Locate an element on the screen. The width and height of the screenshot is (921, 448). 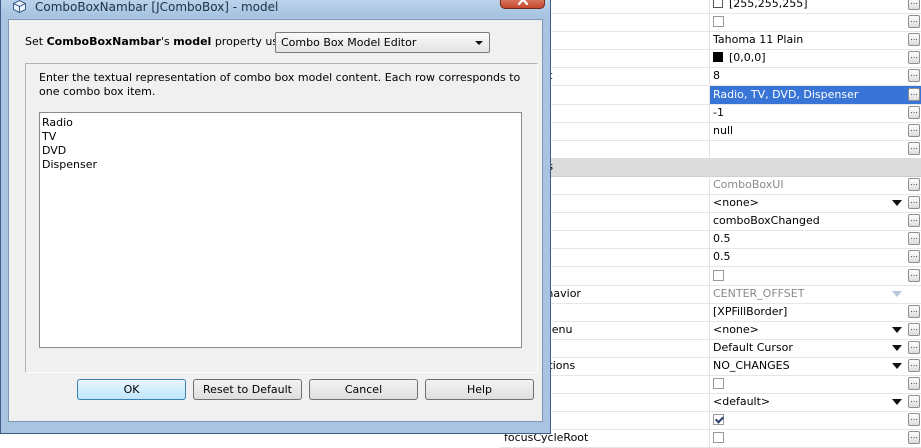
editor-select: Combo Box Model Editor is located at coordinates (382, 42).